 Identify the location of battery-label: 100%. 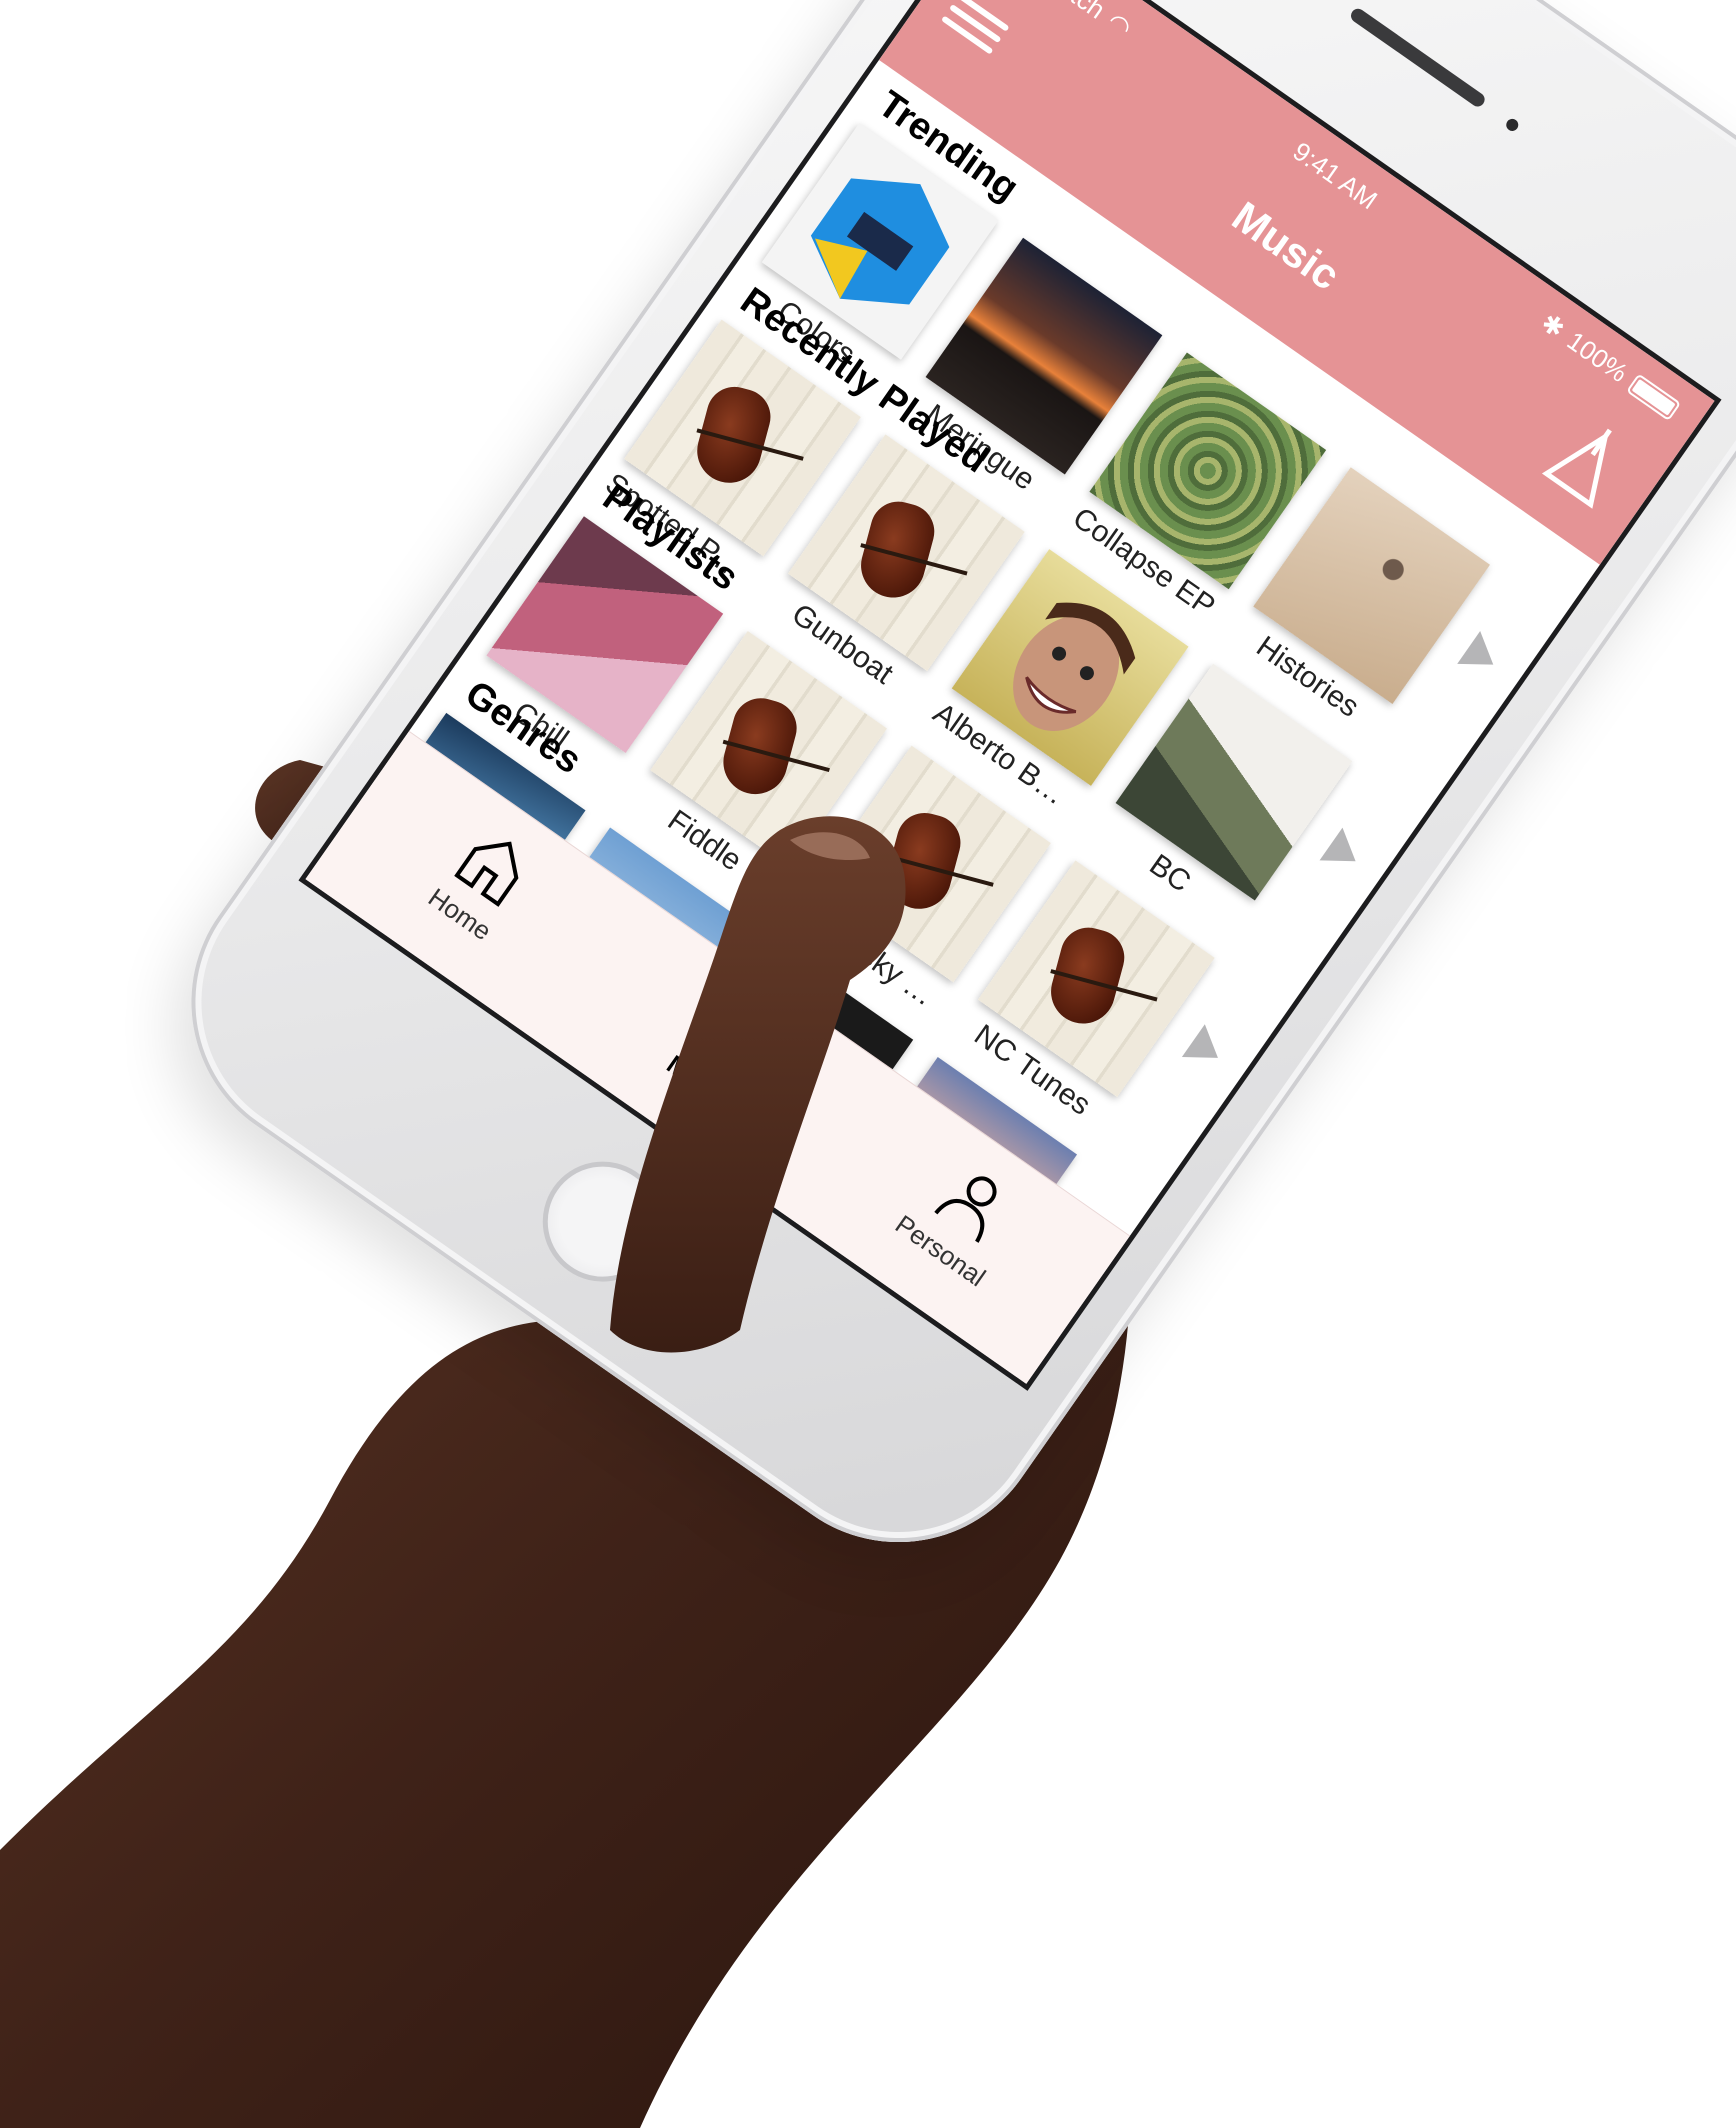
(1597, 357).